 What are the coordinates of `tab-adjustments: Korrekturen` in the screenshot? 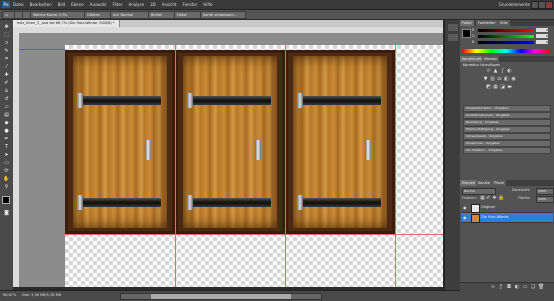 It's located at (472, 59).